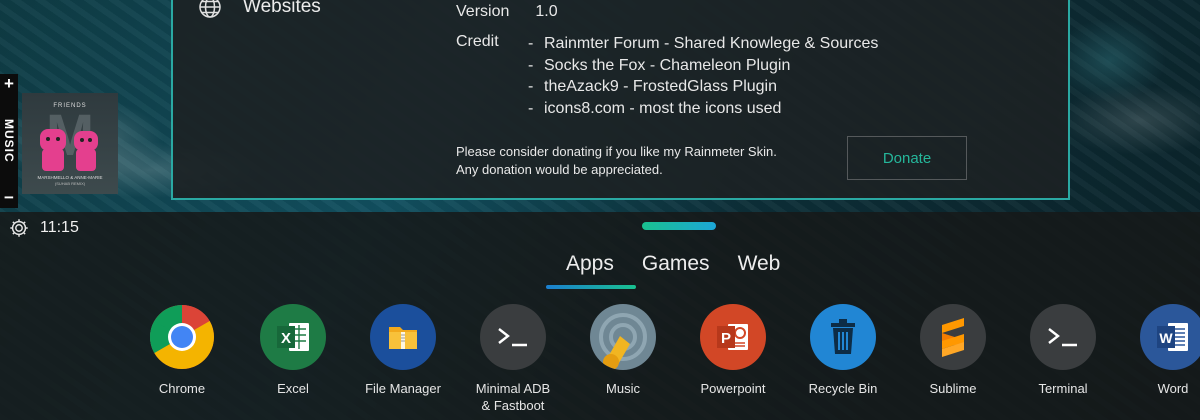 This screenshot has height=420, width=1200. I want to click on list-item: theAzack9 - FrostedGlass Plugin, so click(703, 87).